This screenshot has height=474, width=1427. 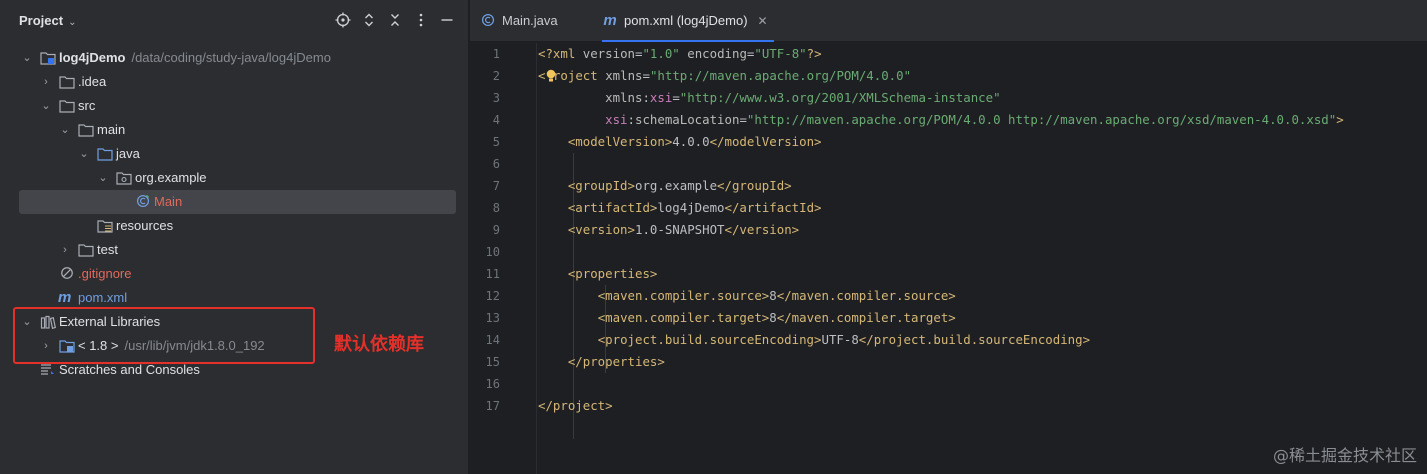 I want to click on tree-item-test: › test, so click(x=234, y=250).